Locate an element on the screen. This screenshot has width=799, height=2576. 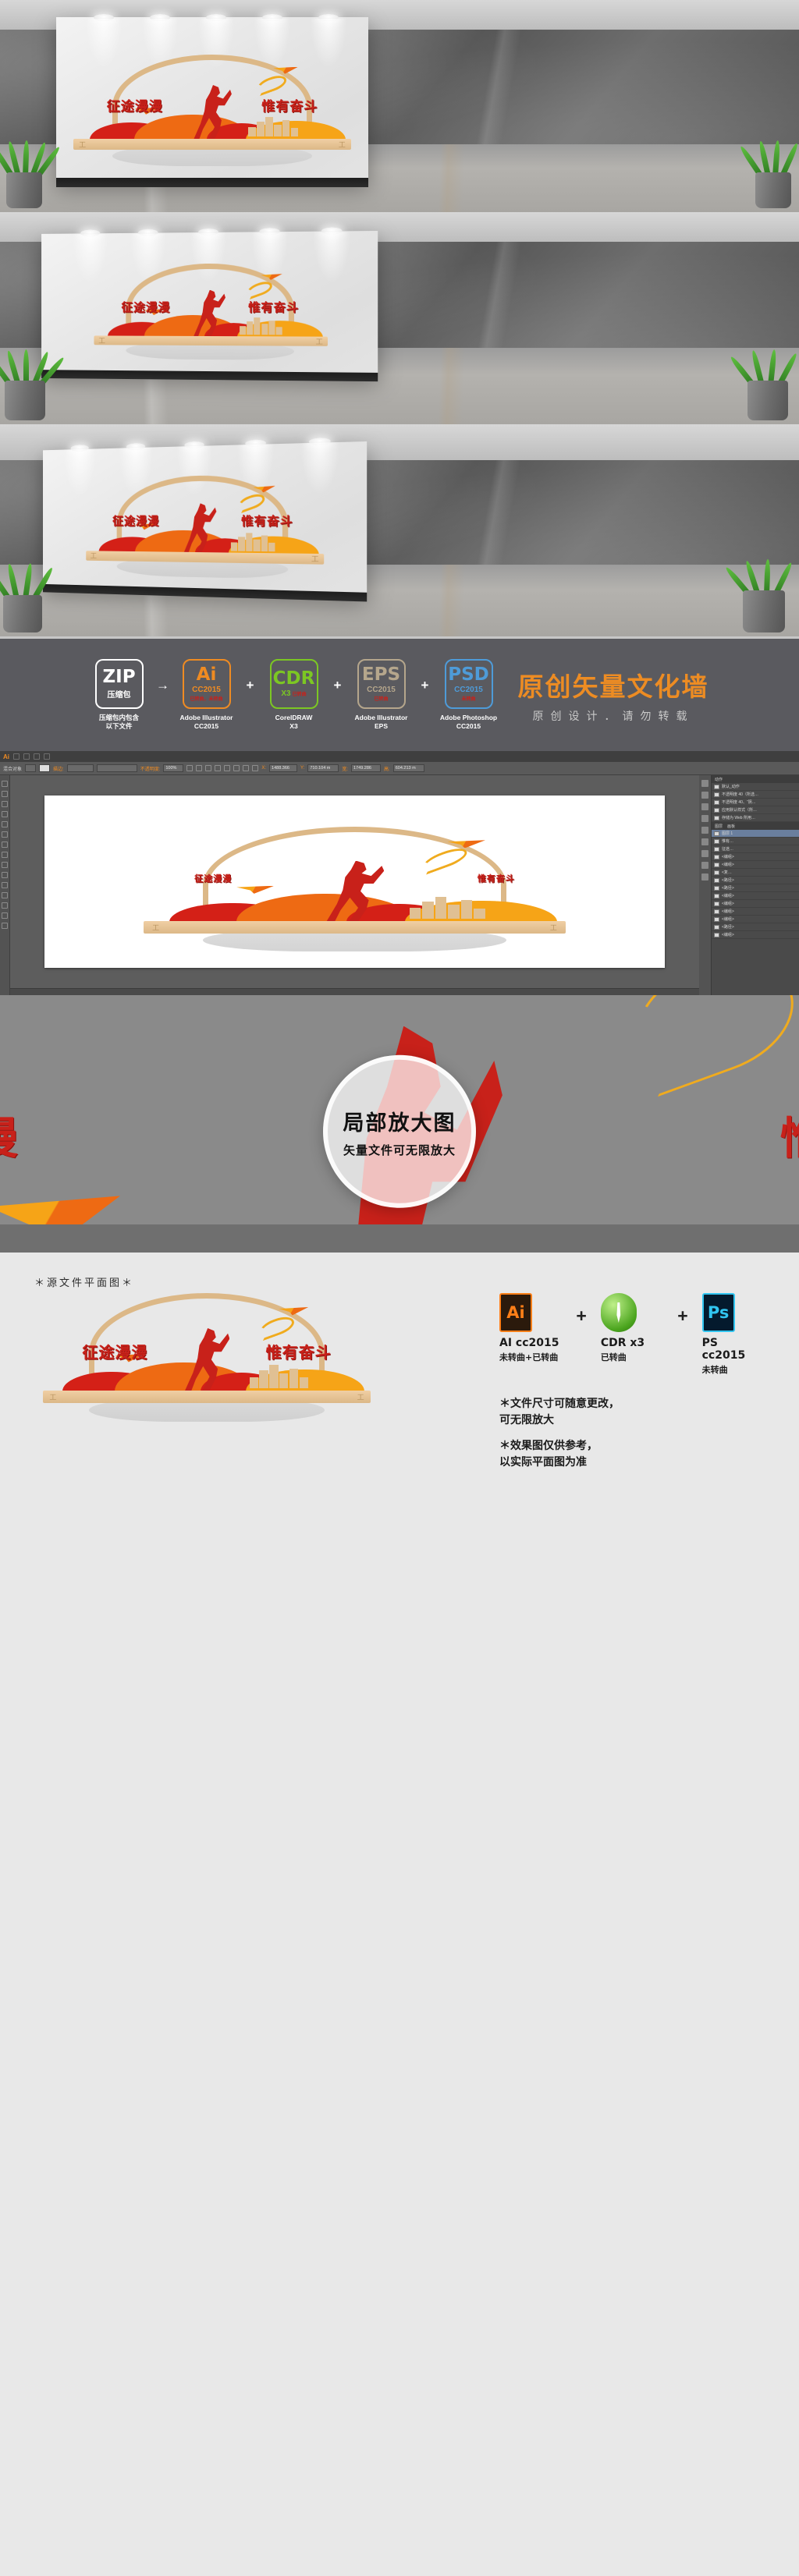
type-tool-icon is located at coordinates (5, 845).